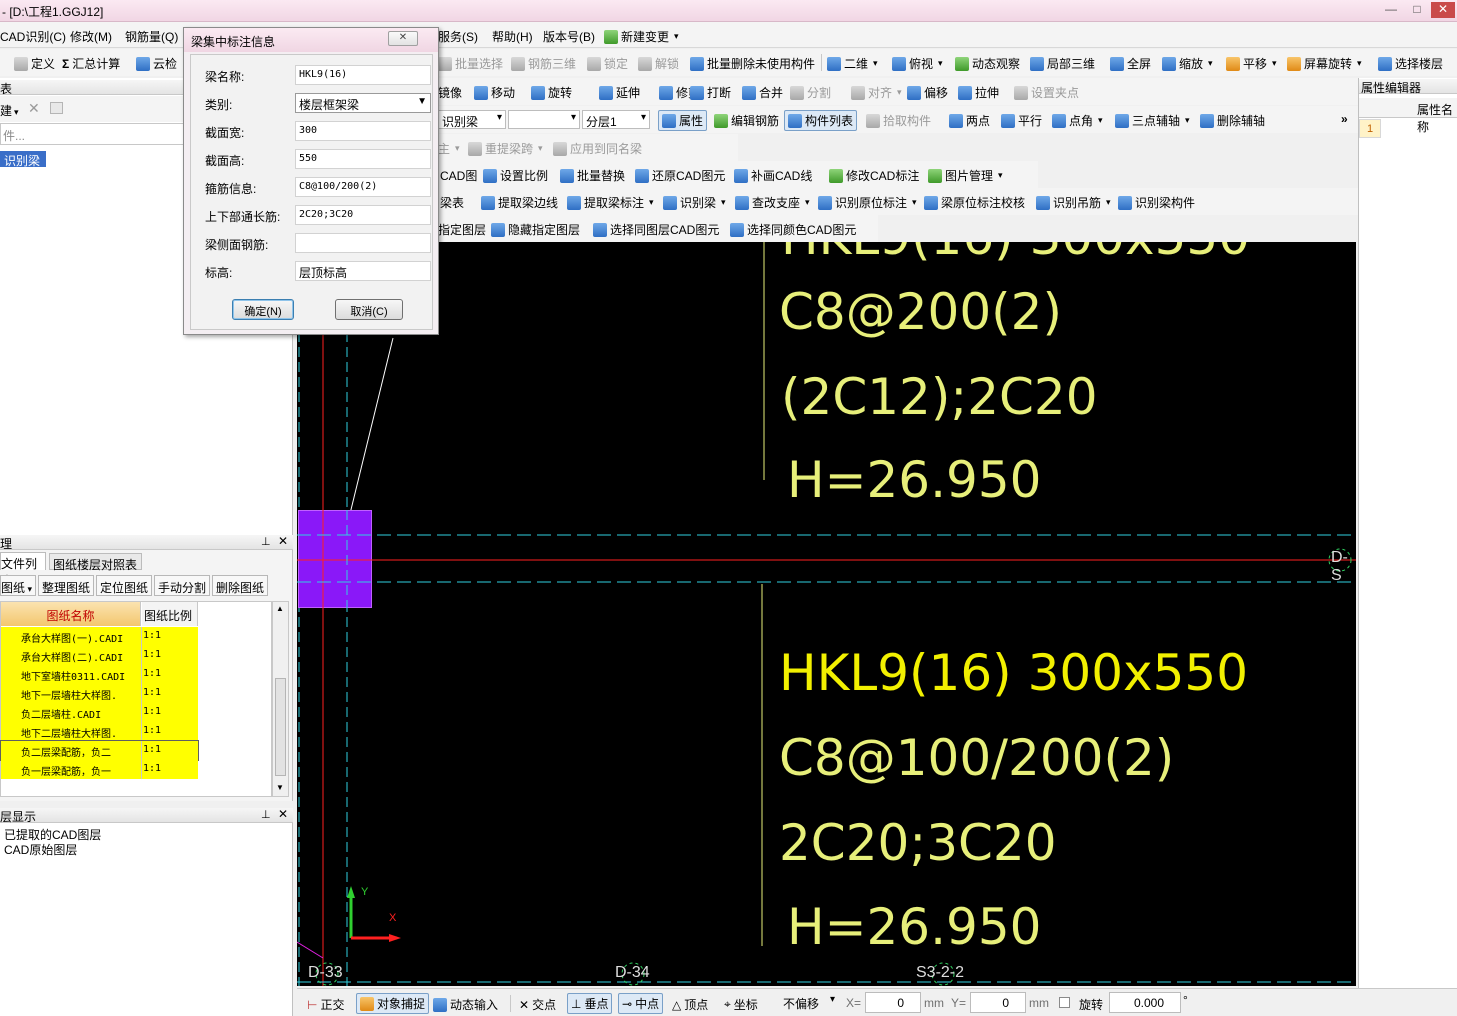 The width and height of the screenshot is (1457, 1016). What do you see at coordinates (914, 480) in the screenshot?
I see `cad-text-top-elev: H=26.950` at bounding box center [914, 480].